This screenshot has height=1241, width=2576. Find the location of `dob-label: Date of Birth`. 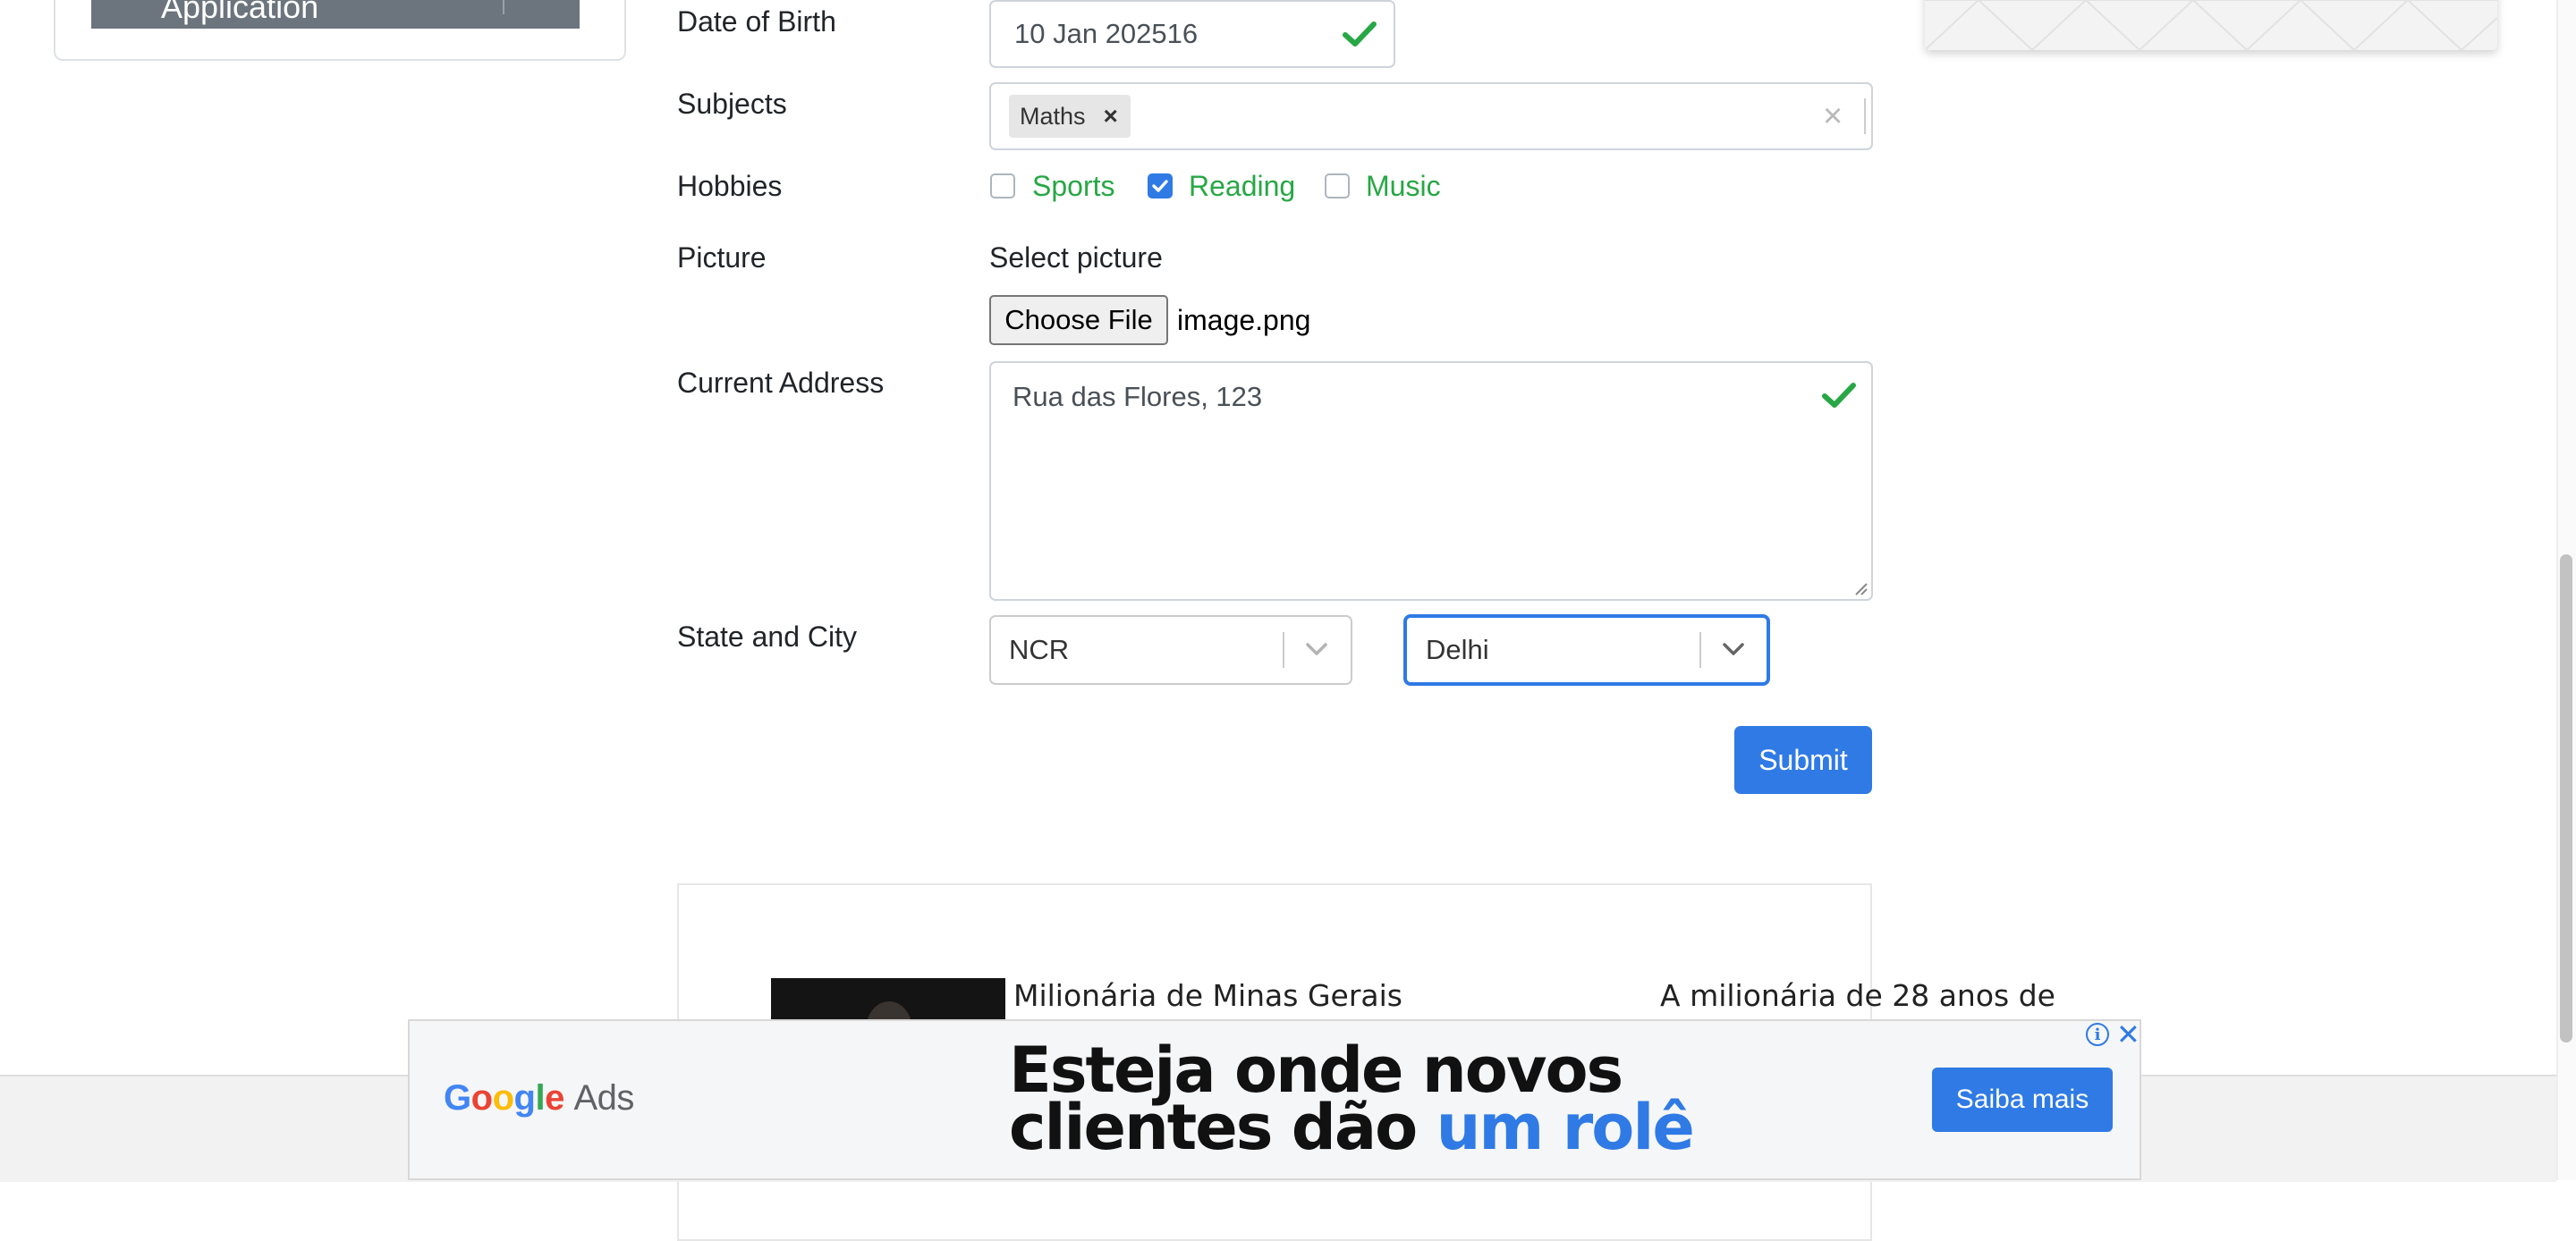

dob-label: Date of Birth is located at coordinates (756, 21).